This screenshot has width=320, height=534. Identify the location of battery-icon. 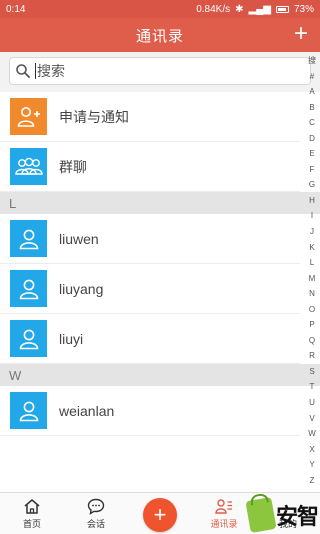
(282, 9).